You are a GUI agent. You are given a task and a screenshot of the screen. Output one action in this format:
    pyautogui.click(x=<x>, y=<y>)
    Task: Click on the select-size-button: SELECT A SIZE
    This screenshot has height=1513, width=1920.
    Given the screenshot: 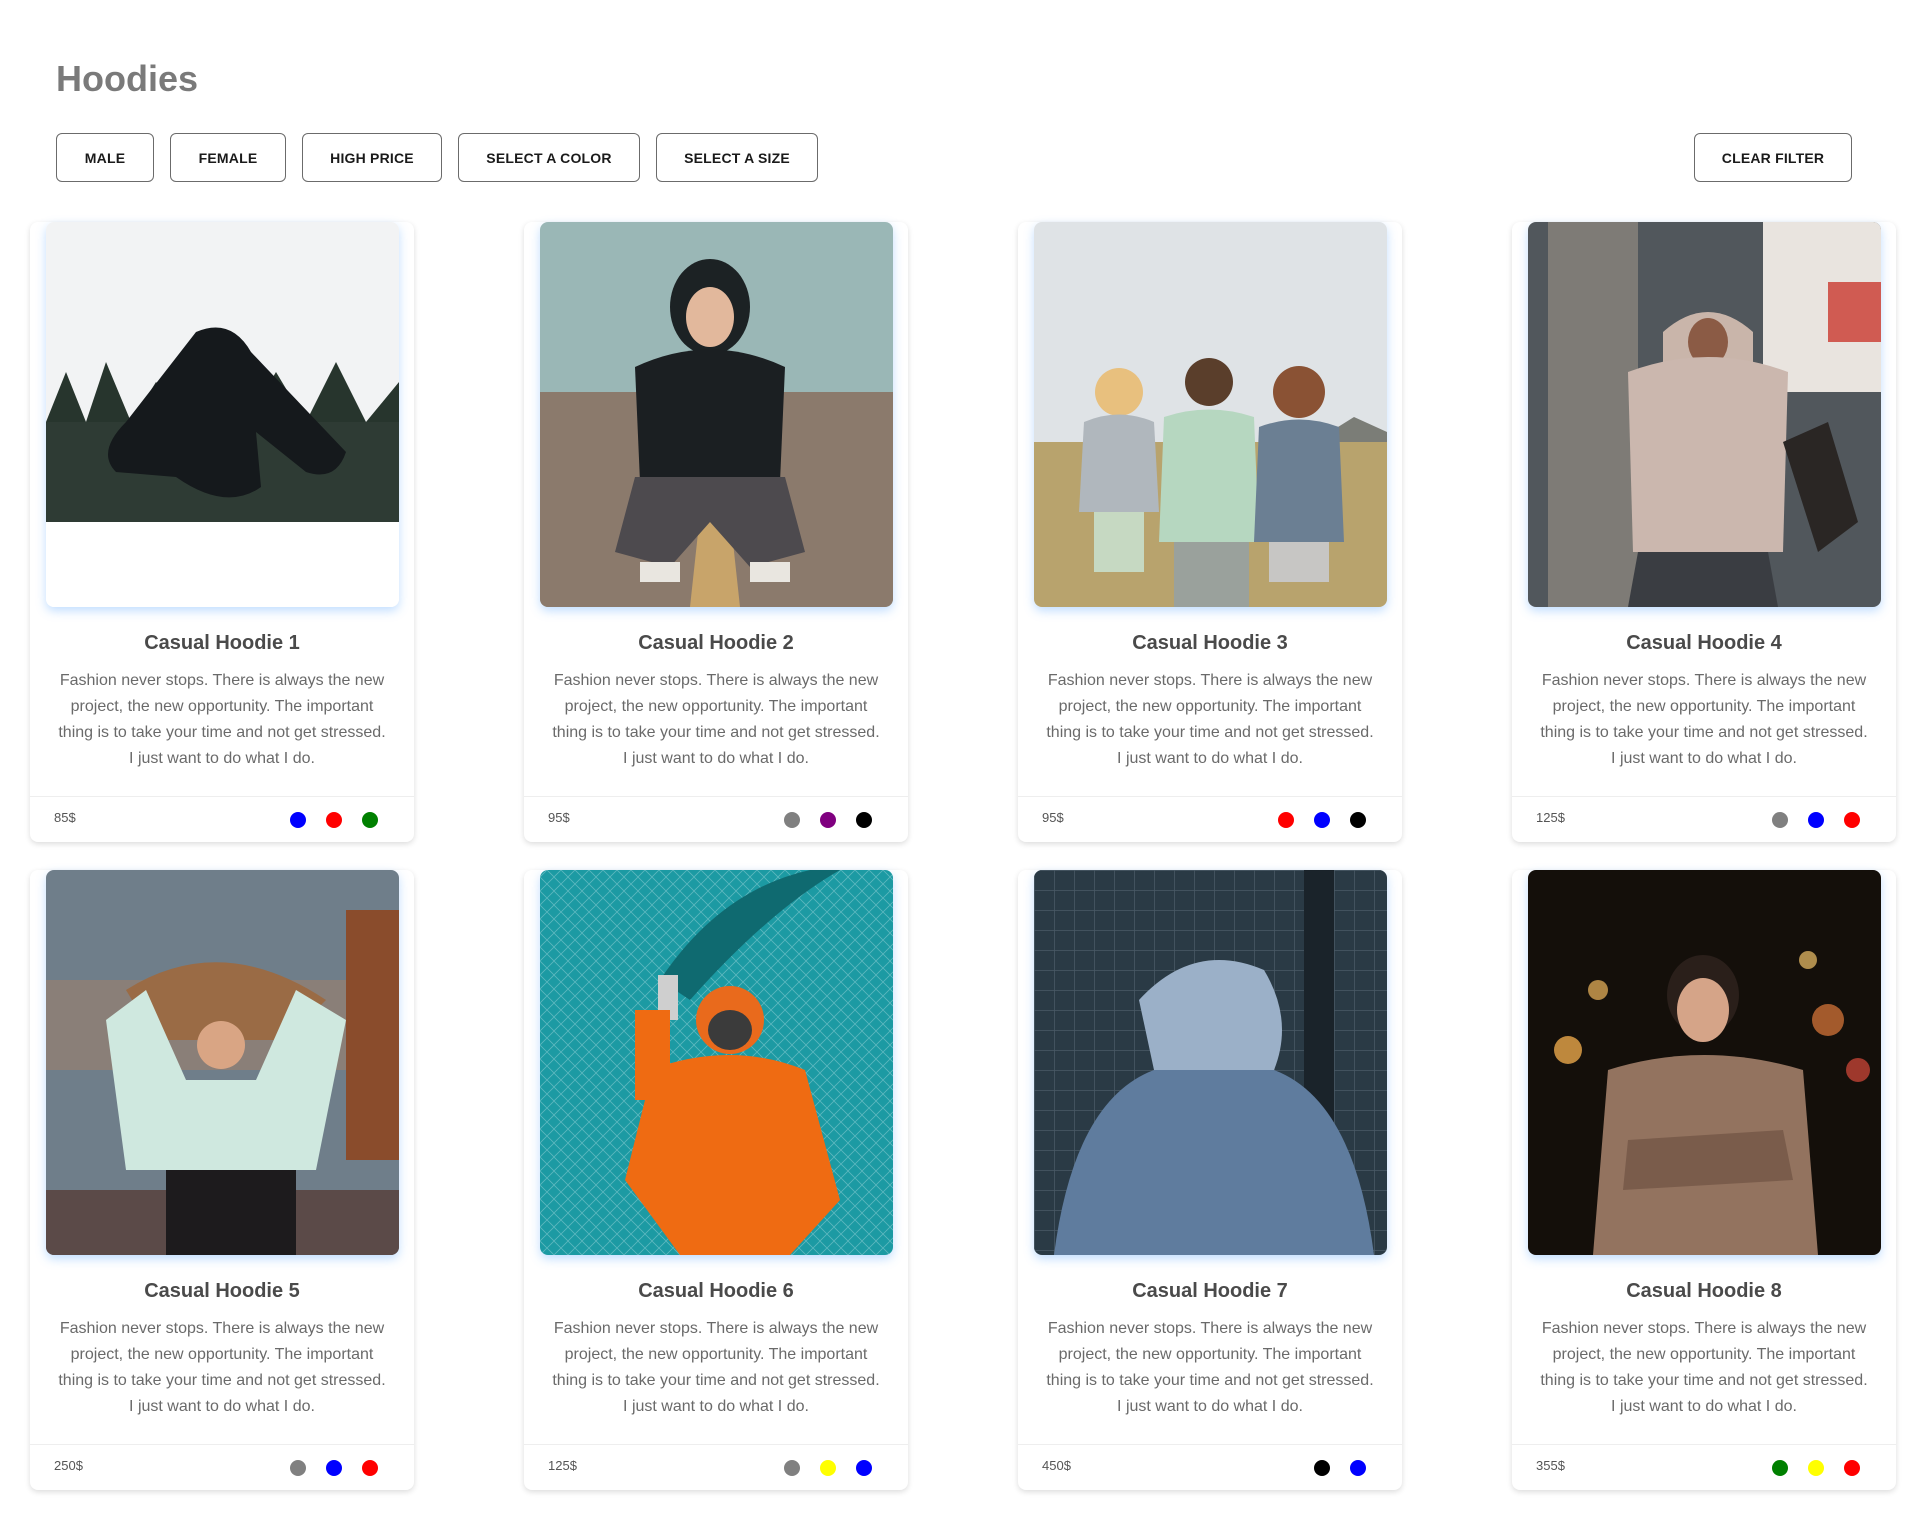 What is the action you would take?
    pyautogui.click(x=737, y=157)
    